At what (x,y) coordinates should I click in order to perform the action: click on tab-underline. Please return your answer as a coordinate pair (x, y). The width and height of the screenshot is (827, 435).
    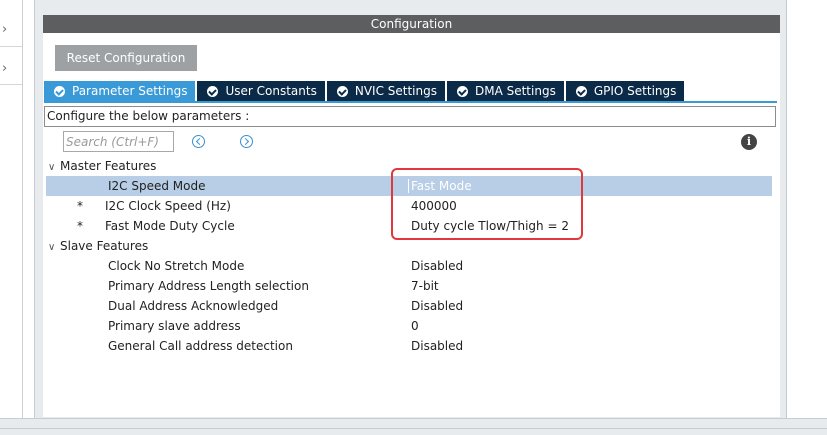
    Looking at the image, I should click on (410, 102).